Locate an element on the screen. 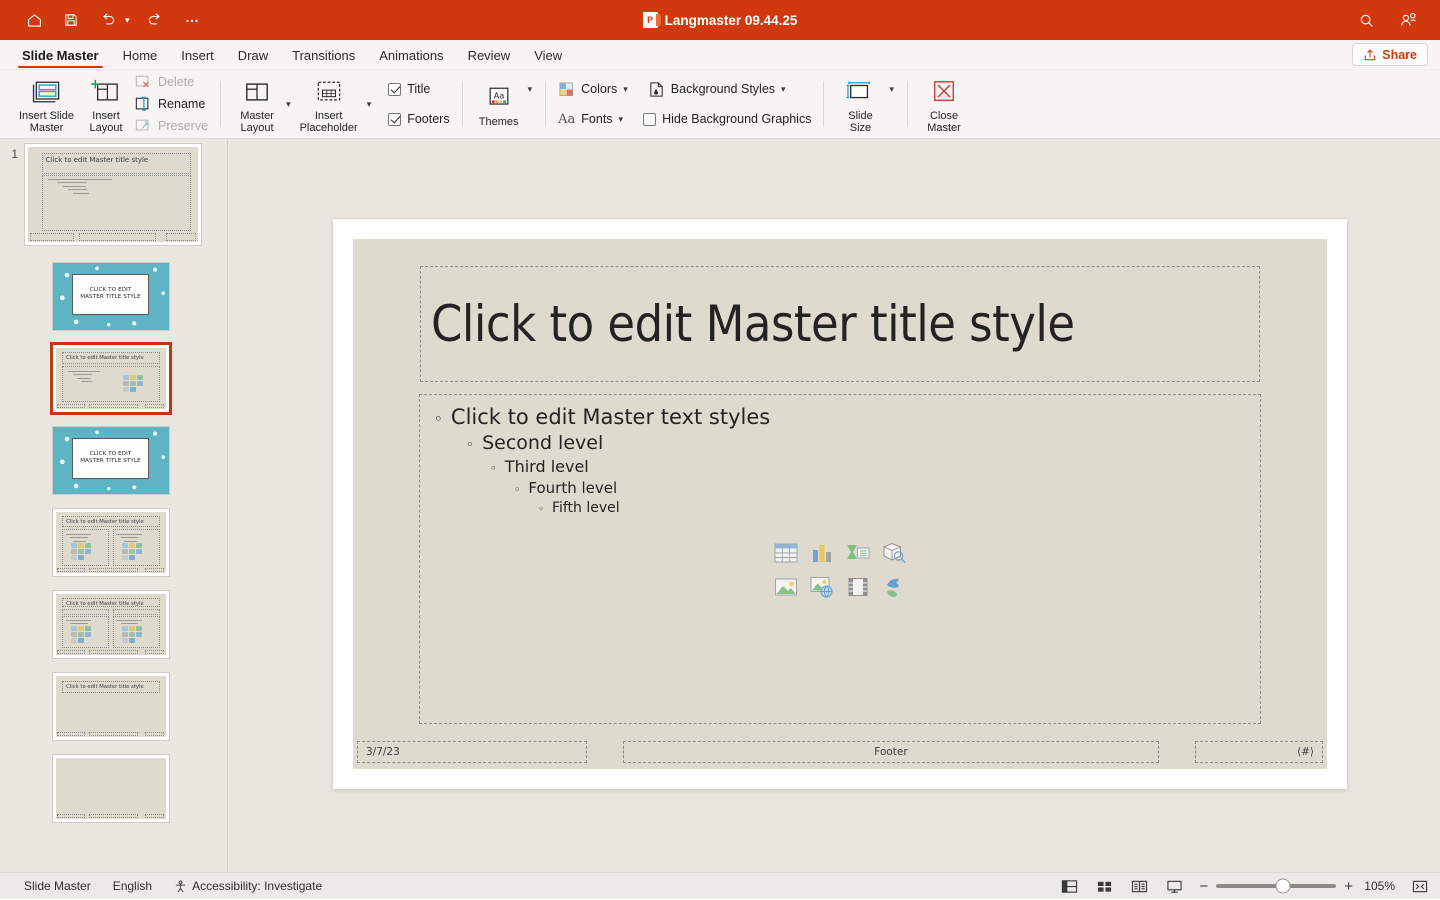  insert-video-icon is located at coordinates (858, 587).